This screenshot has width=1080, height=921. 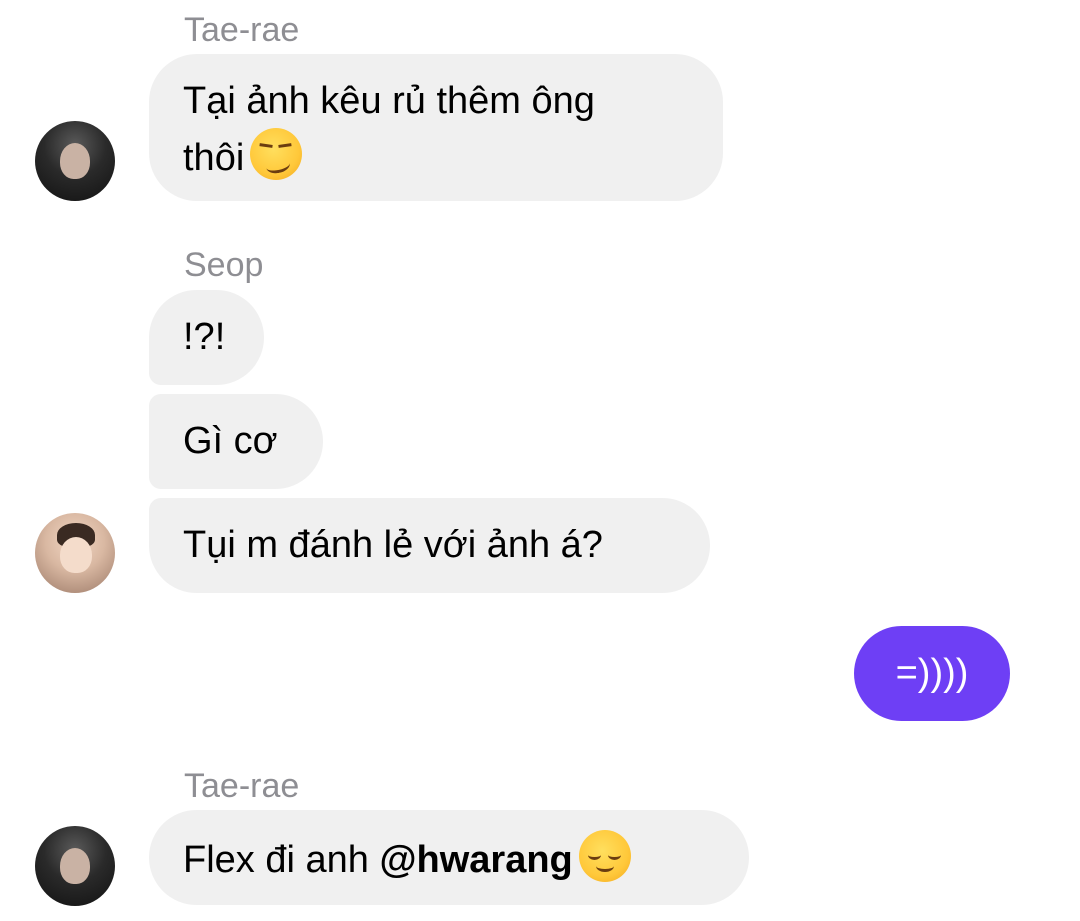 I want to click on message-text: Gì cơ, so click(x=230, y=441).